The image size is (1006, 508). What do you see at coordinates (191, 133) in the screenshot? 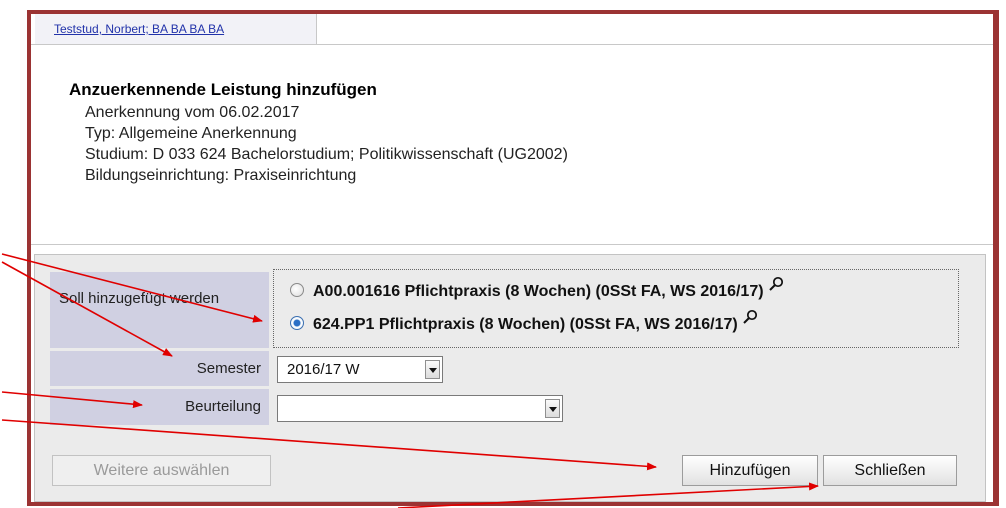
I see `recognition-type: Typ: Allgemeine Anerkennung` at bounding box center [191, 133].